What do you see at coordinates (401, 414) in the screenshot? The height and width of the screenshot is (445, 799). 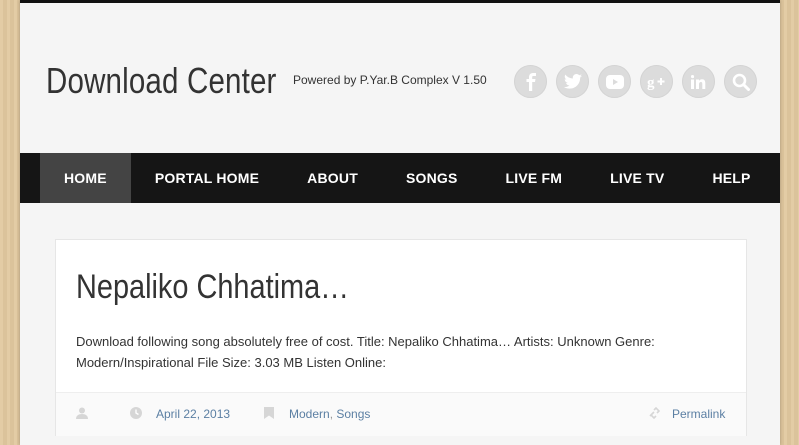 I see `post-meta: April 22, 2013 Modern , Songs Permalink` at bounding box center [401, 414].